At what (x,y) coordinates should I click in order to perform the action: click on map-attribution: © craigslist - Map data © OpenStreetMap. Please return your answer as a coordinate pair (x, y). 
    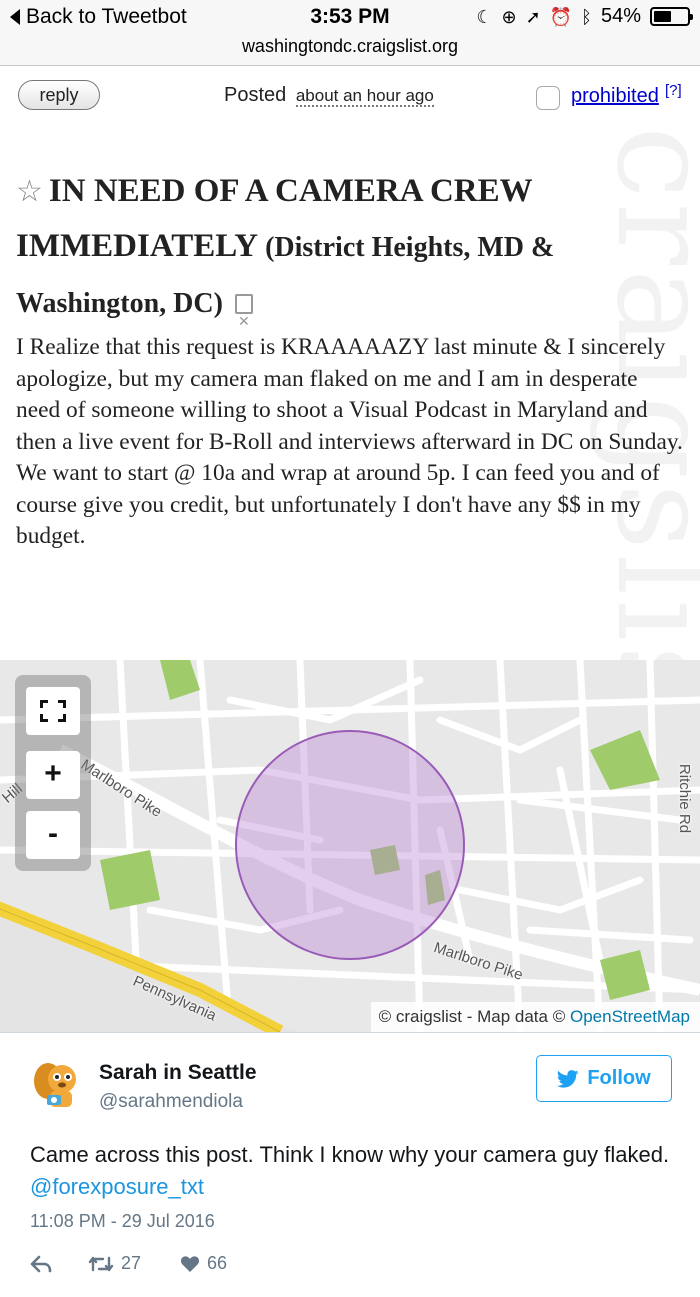
    Looking at the image, I should click on (535, 1017).